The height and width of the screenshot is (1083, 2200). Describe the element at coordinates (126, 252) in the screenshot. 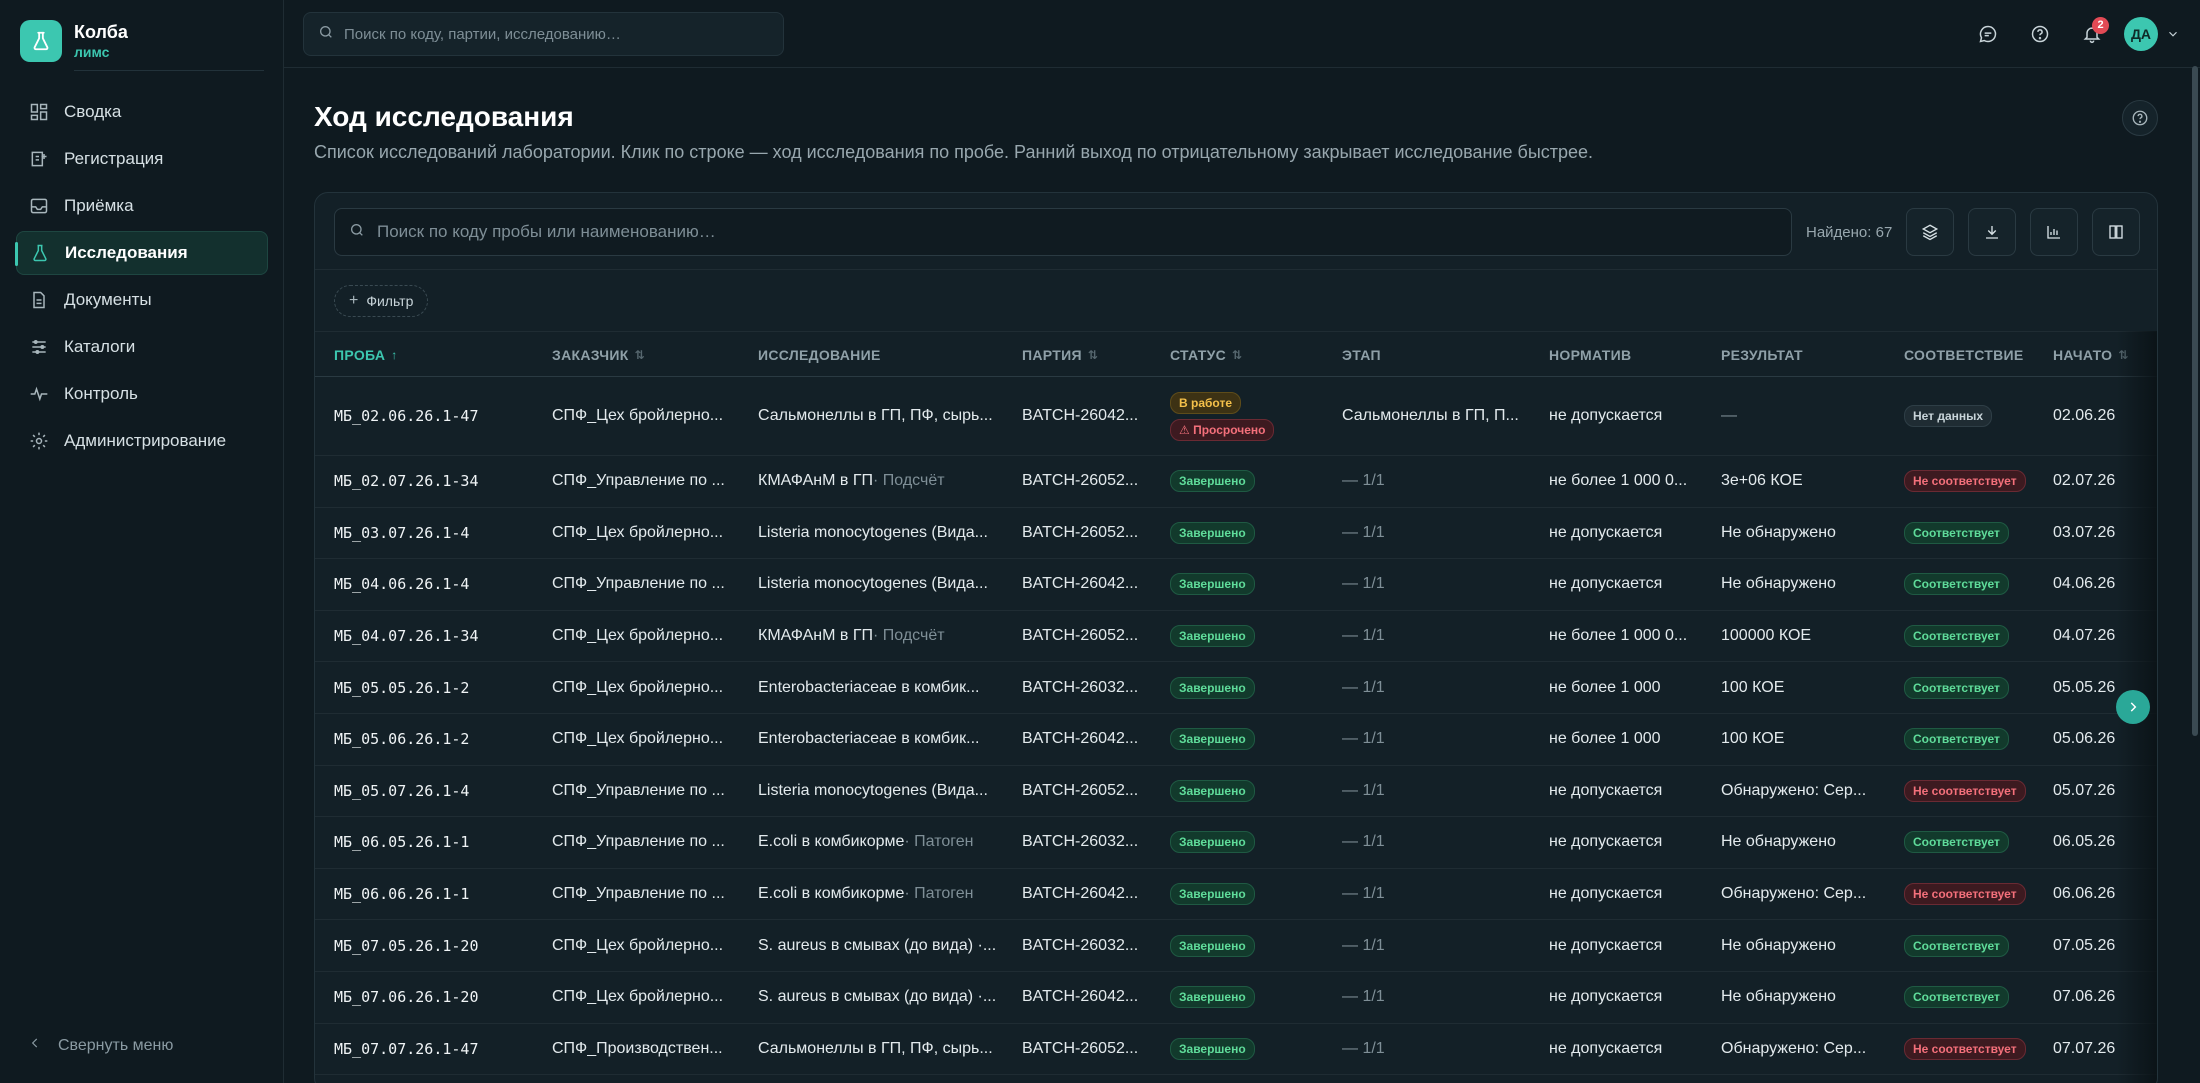

I see `sidebar-item-label: Исследования` at that location.